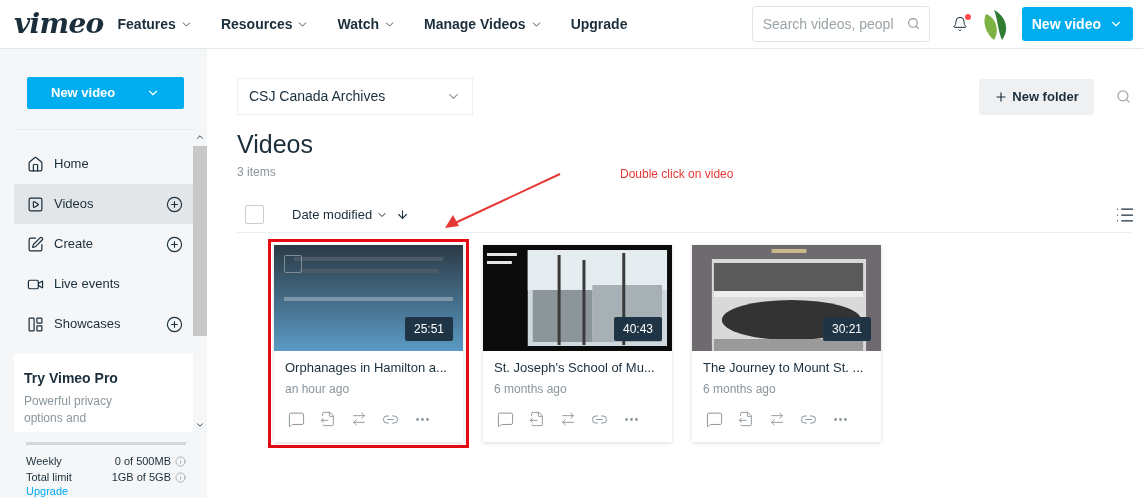 This screenshot has height=498, width=1143. Describe the element at coordinates (483, 24) in the screenshot. I see `nav-menu-item: Manage Videos` at that location.